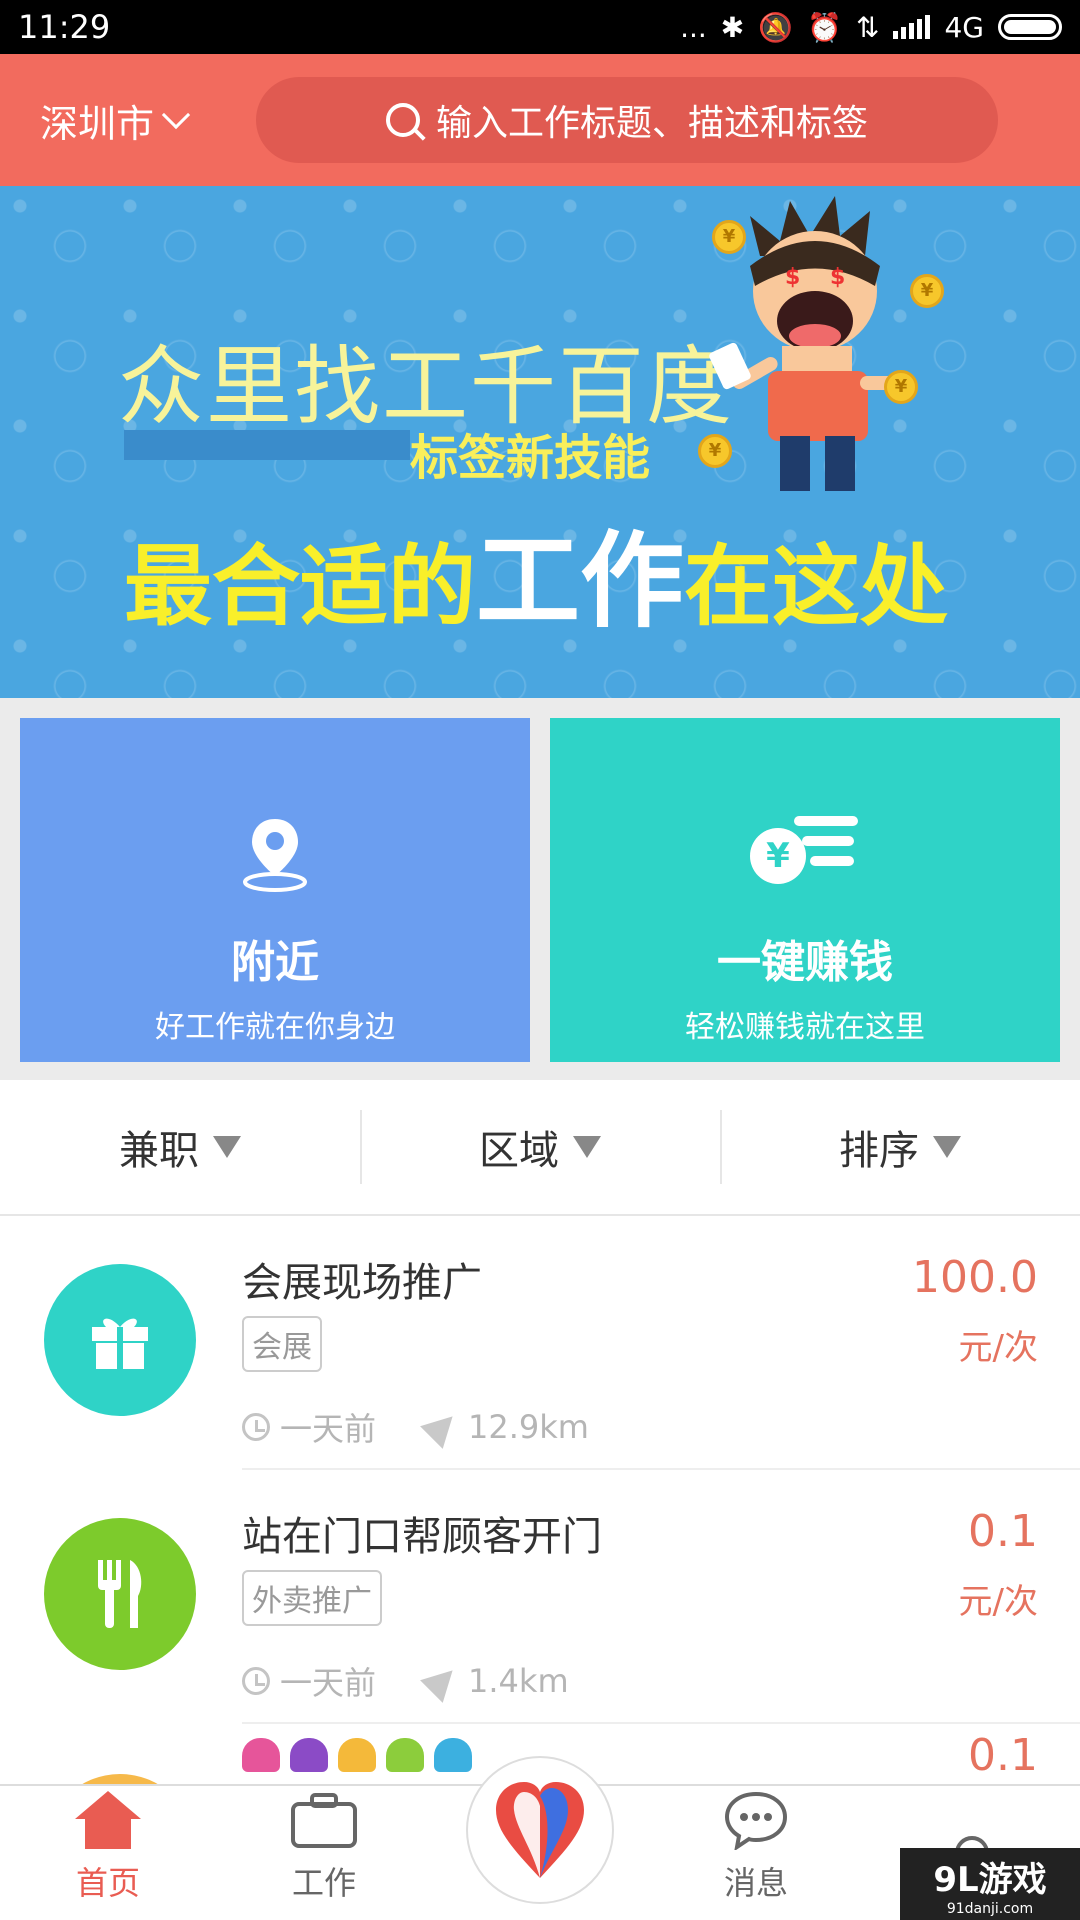 The width and height of the screenshot is (1080, 1920). Describe the element at coordinates (275, 962) in the screenshot. I see `nearby-title: 附近` at that location.